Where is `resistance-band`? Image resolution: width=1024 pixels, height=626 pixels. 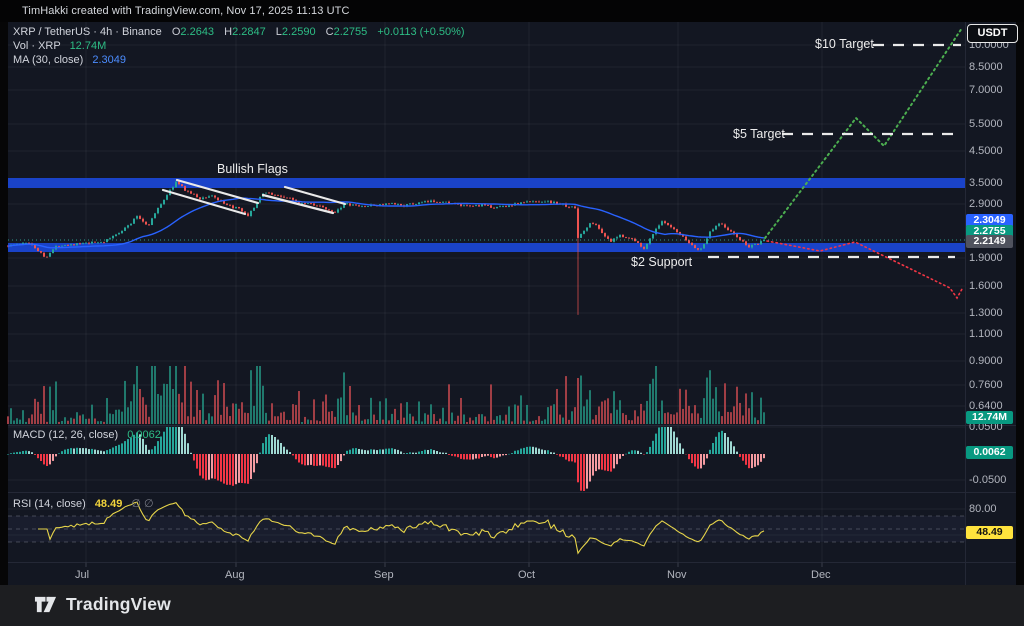
resistance-band is located at coordinates (486, 183).